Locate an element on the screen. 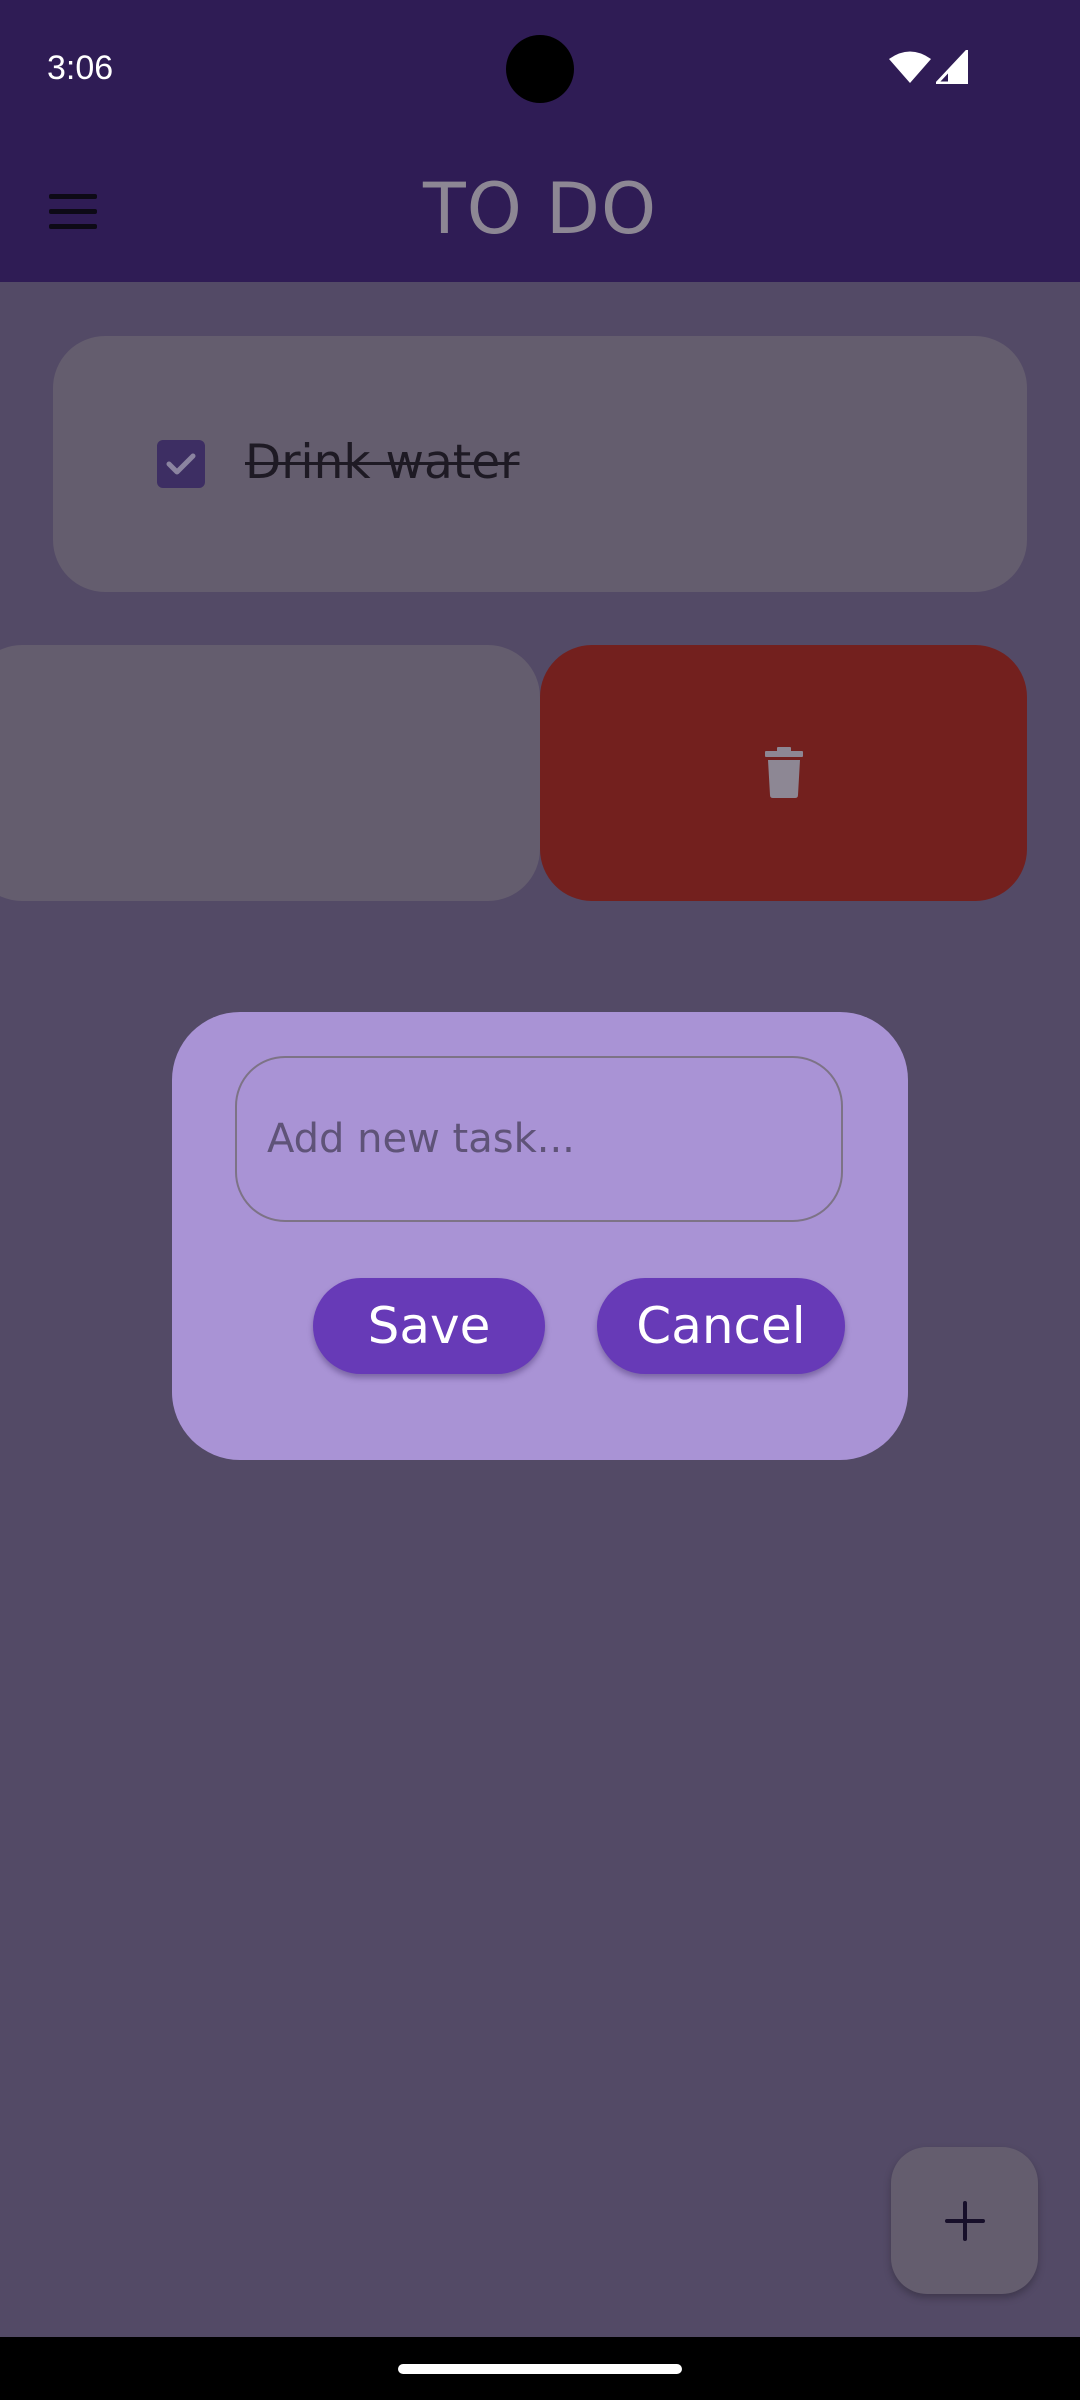 Image resolution: width=1080 pixels, height=2400 pixels. status-bar: 3:06 is located at coordinates (540, 68).